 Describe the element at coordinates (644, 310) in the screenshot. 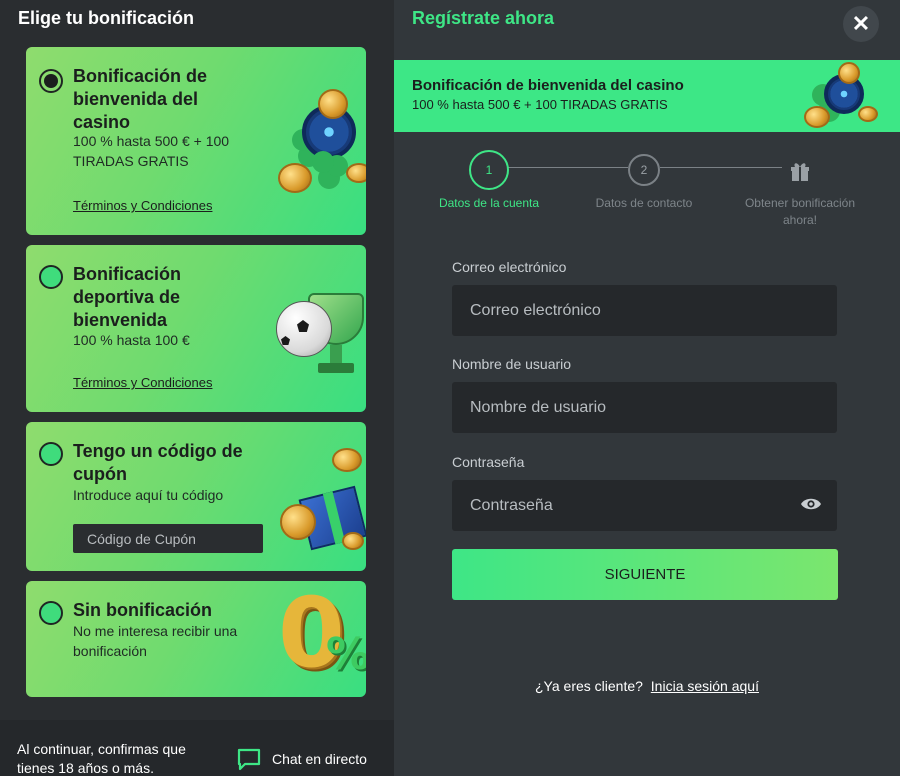

I see `email-field` at that location.